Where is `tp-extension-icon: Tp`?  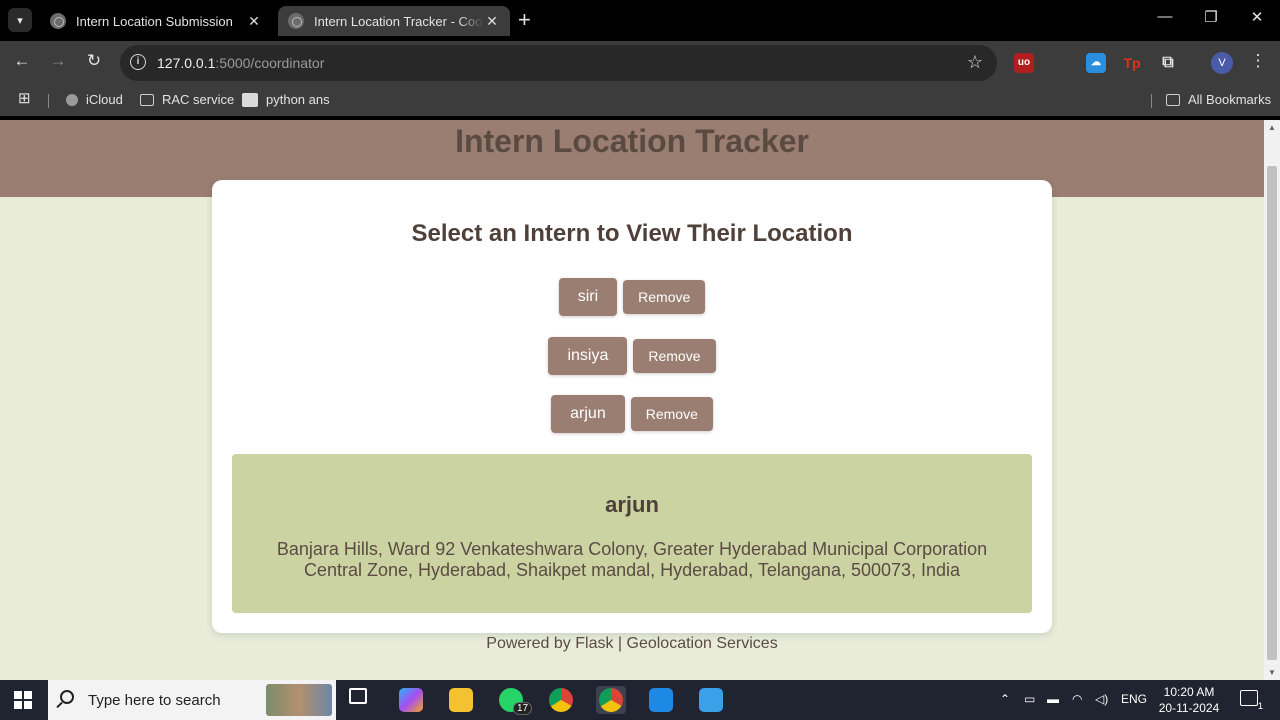
tp-extension-icon: Tp is located at coordinates (1132, 63).